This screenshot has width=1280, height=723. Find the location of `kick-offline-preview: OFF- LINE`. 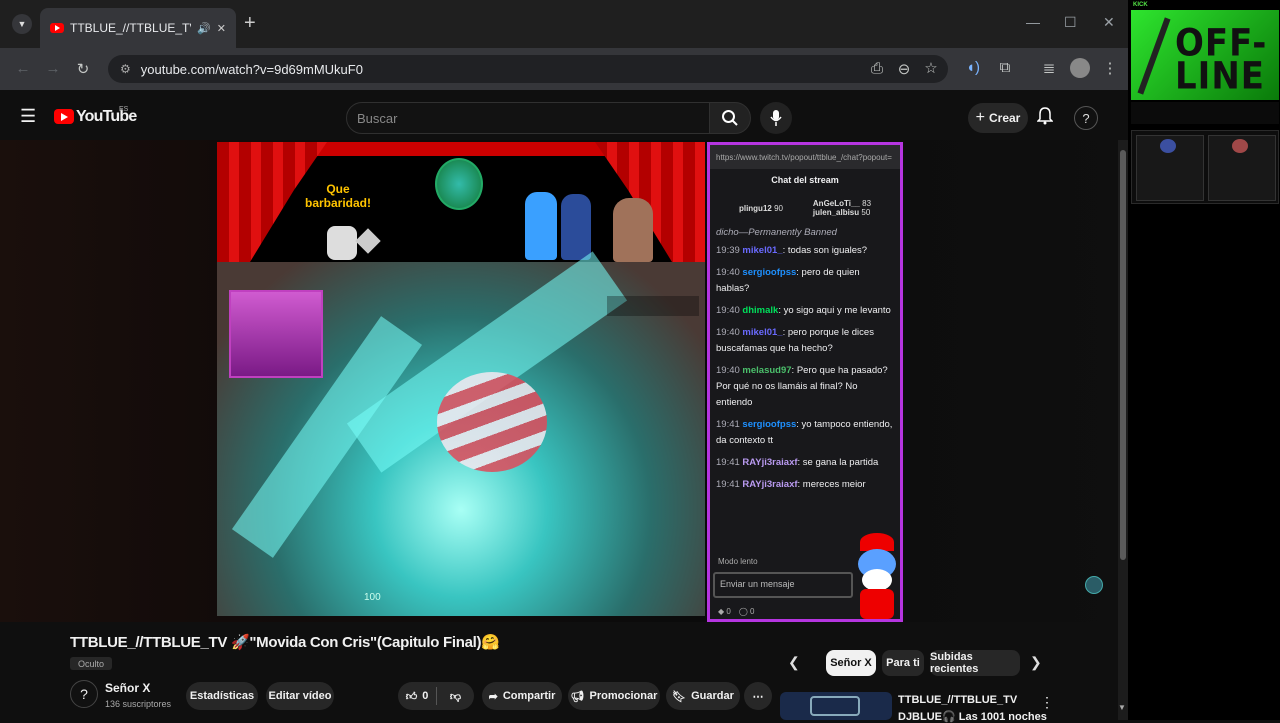

kick-offline-preview: OFF- LINE is located at coordinates (1205, 55).